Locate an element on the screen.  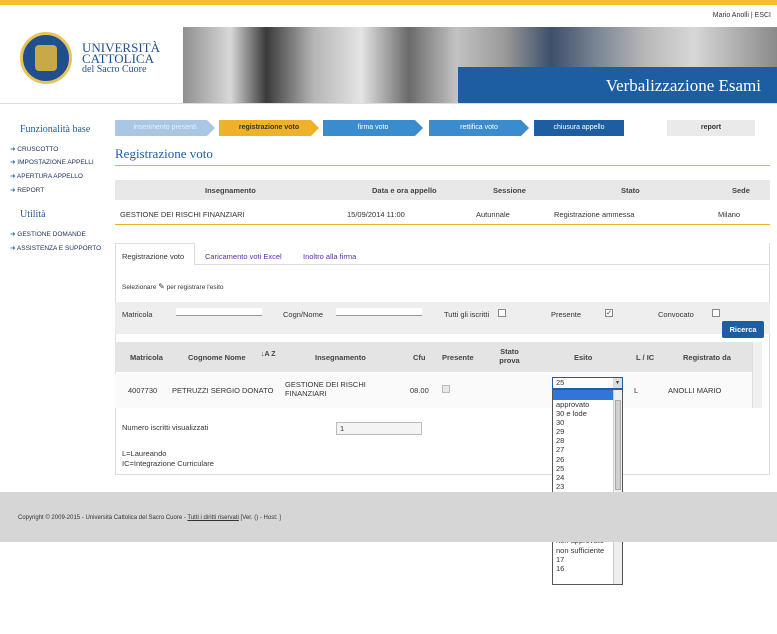
cognome-input is located at coordinates (379, 312).